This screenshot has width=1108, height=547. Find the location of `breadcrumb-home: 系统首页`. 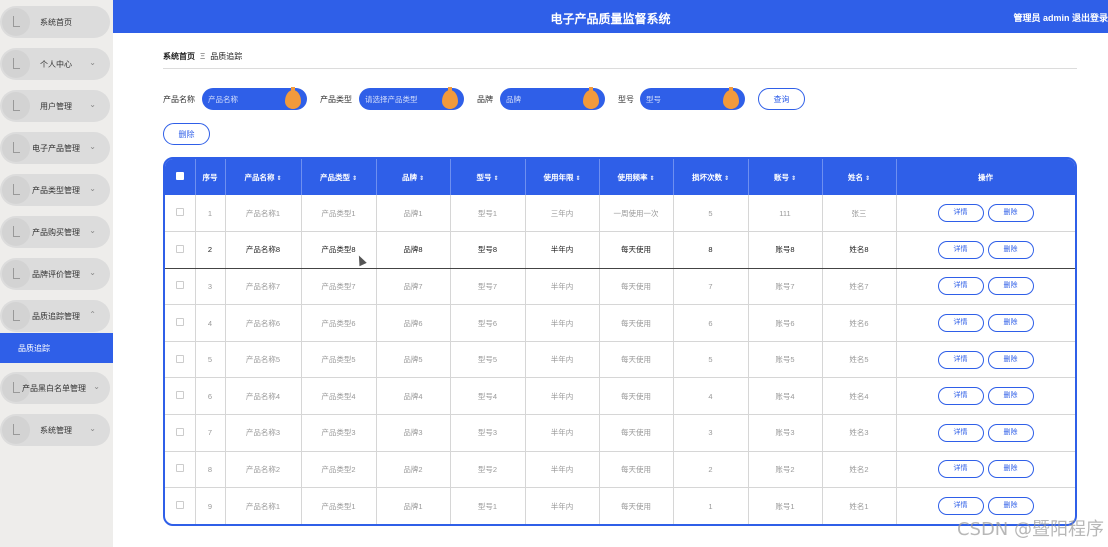

breadcrumb-home: 系统首页 is located at coordinates (179, 56).